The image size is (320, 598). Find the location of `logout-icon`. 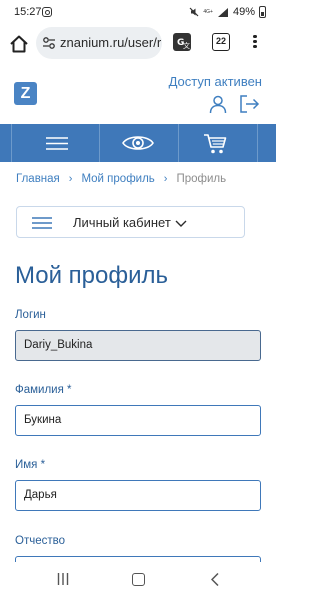

logout-icon is located at coordinates (249, 104).